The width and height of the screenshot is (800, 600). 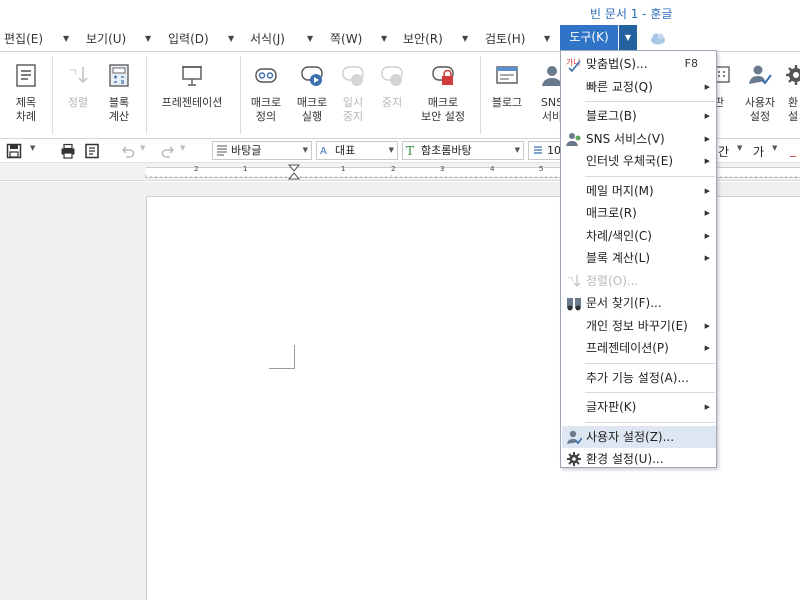 I want to click on language-value: 대표, so click(x=345, y=150).